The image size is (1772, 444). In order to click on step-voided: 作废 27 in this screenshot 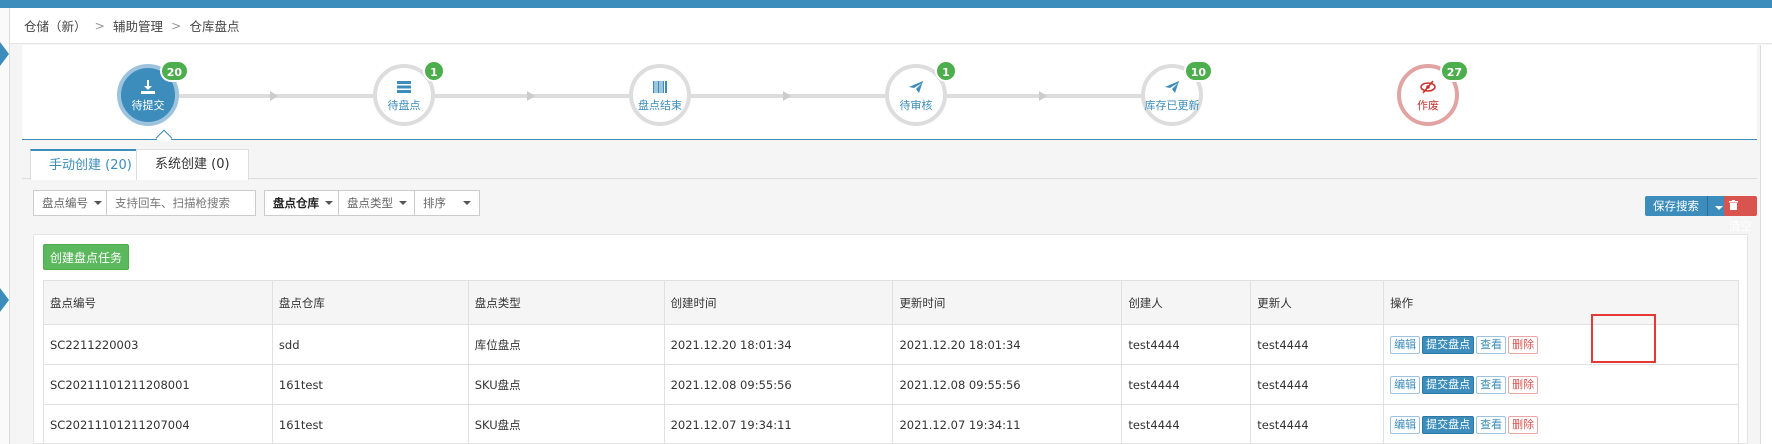, I will do `click(1433, 93)`.